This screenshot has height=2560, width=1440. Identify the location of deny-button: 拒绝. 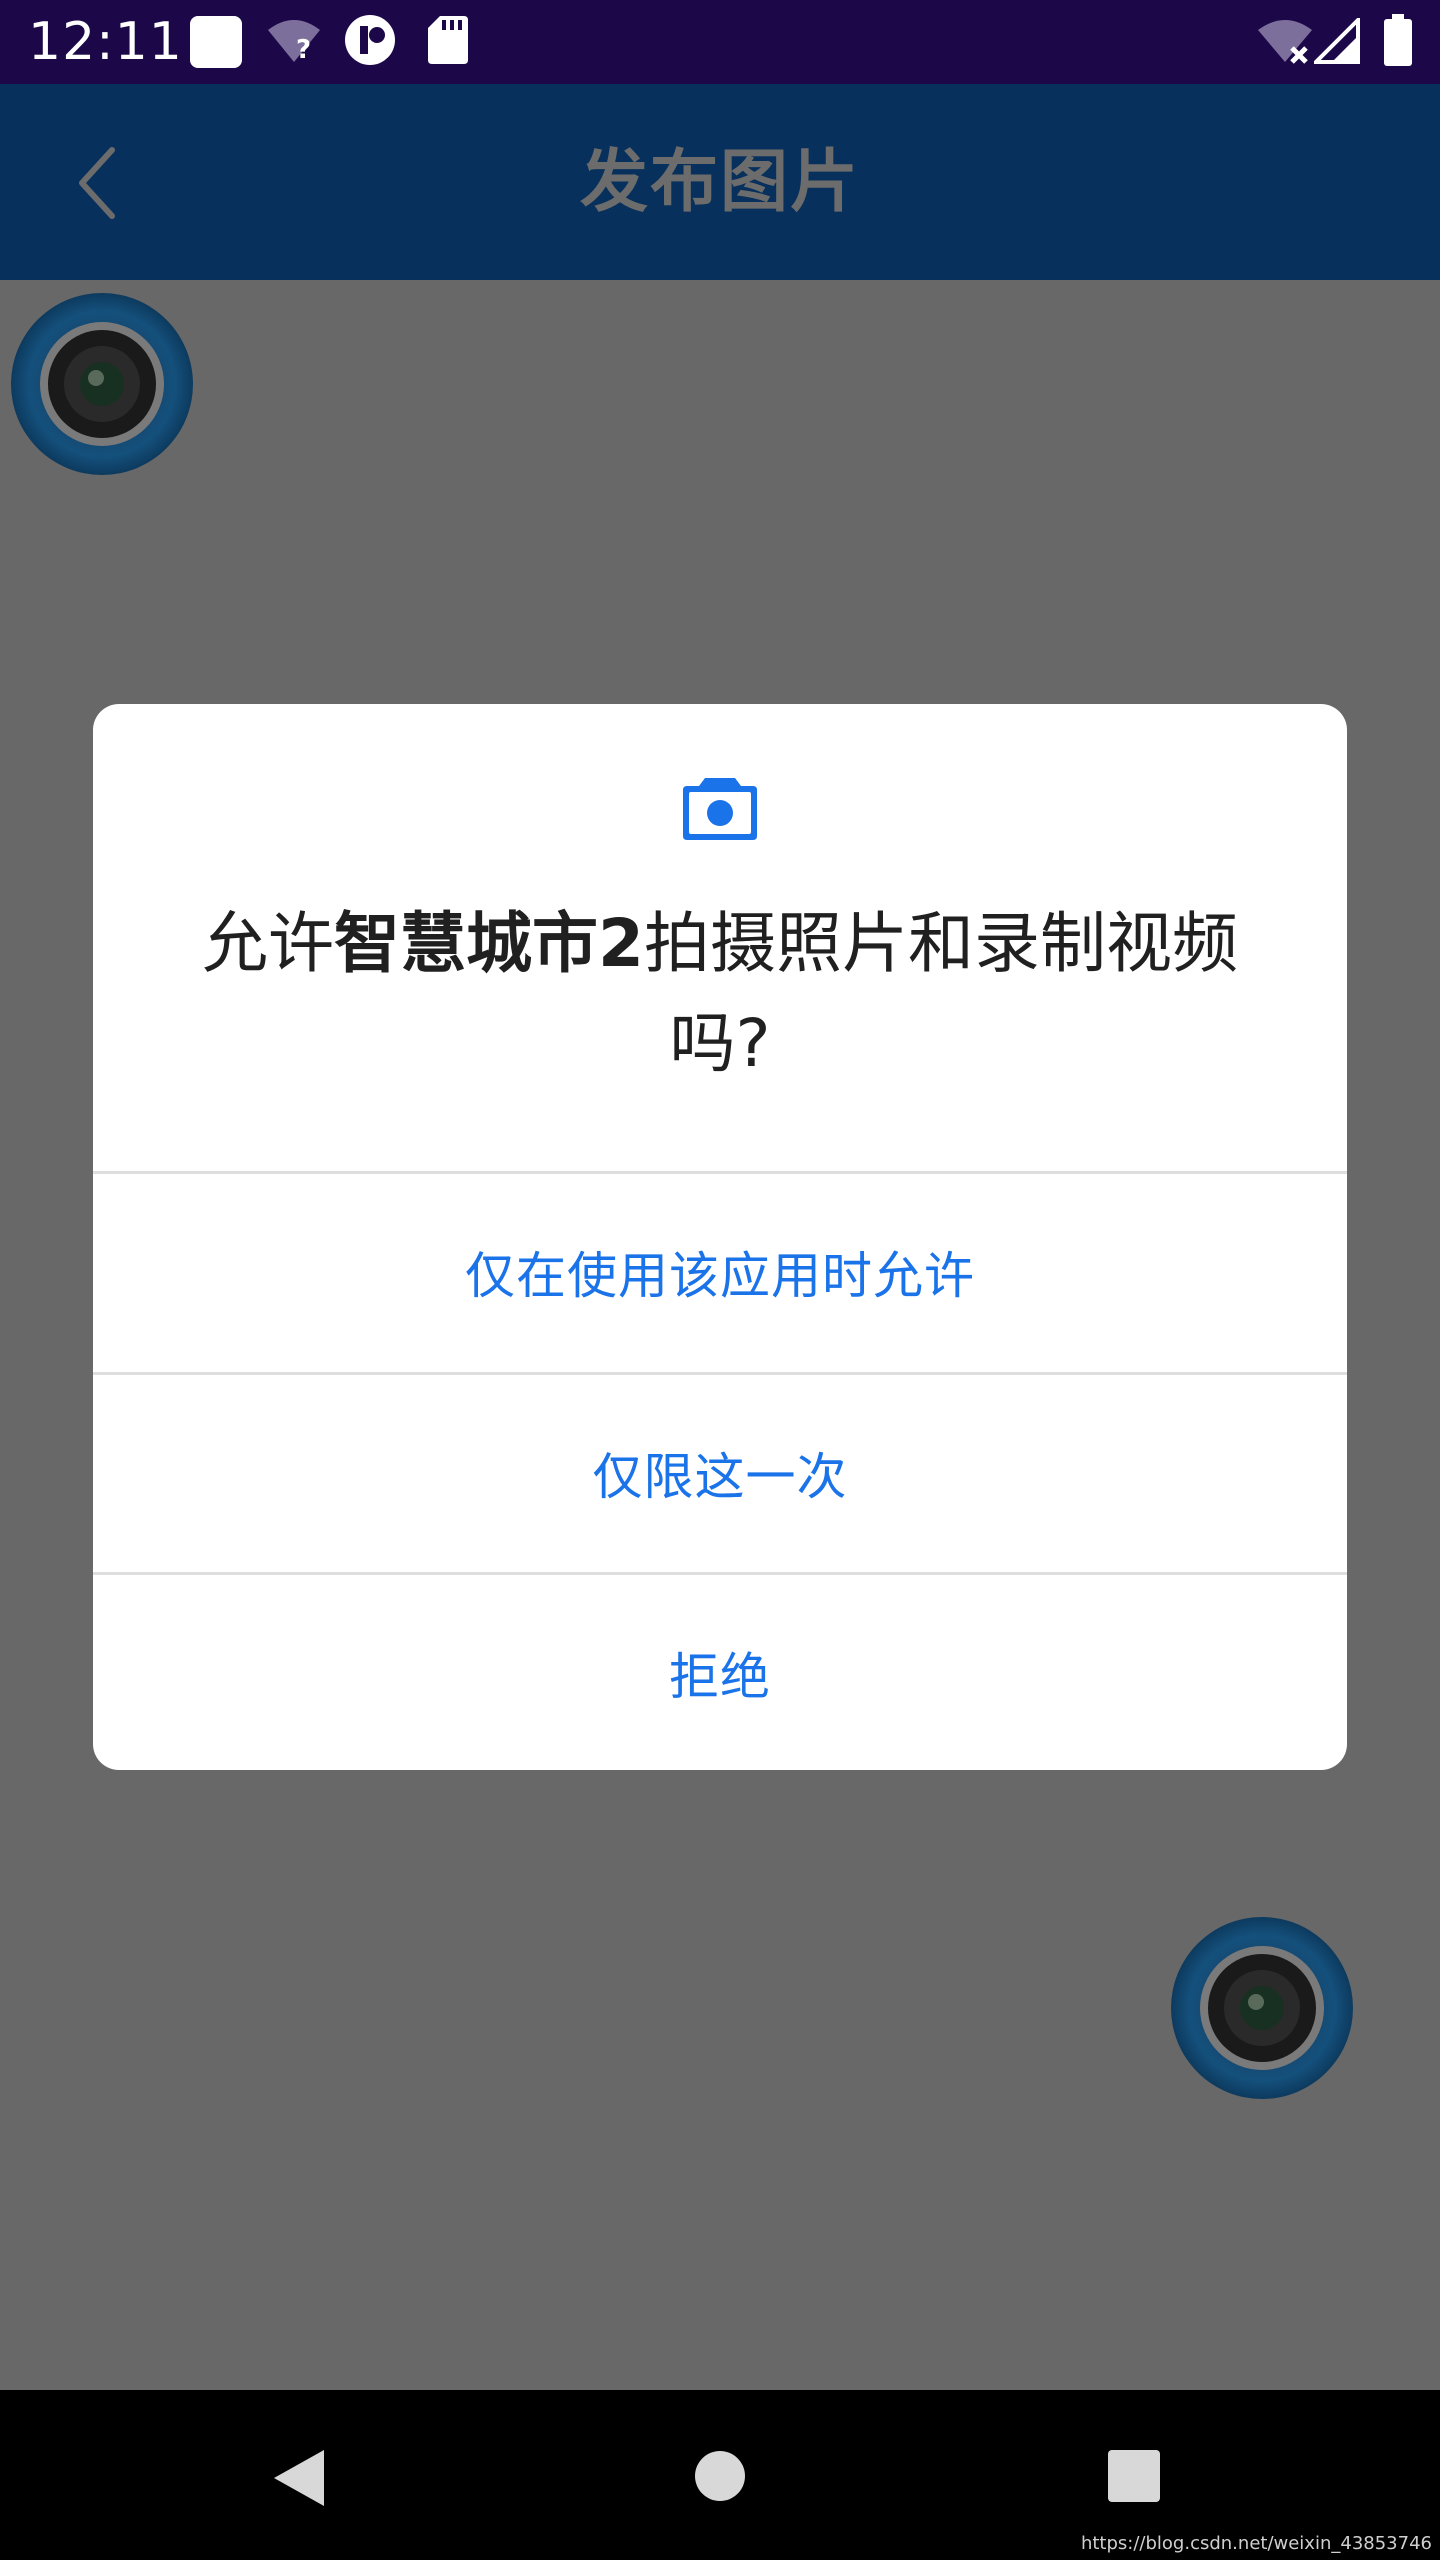
(720, 1672).